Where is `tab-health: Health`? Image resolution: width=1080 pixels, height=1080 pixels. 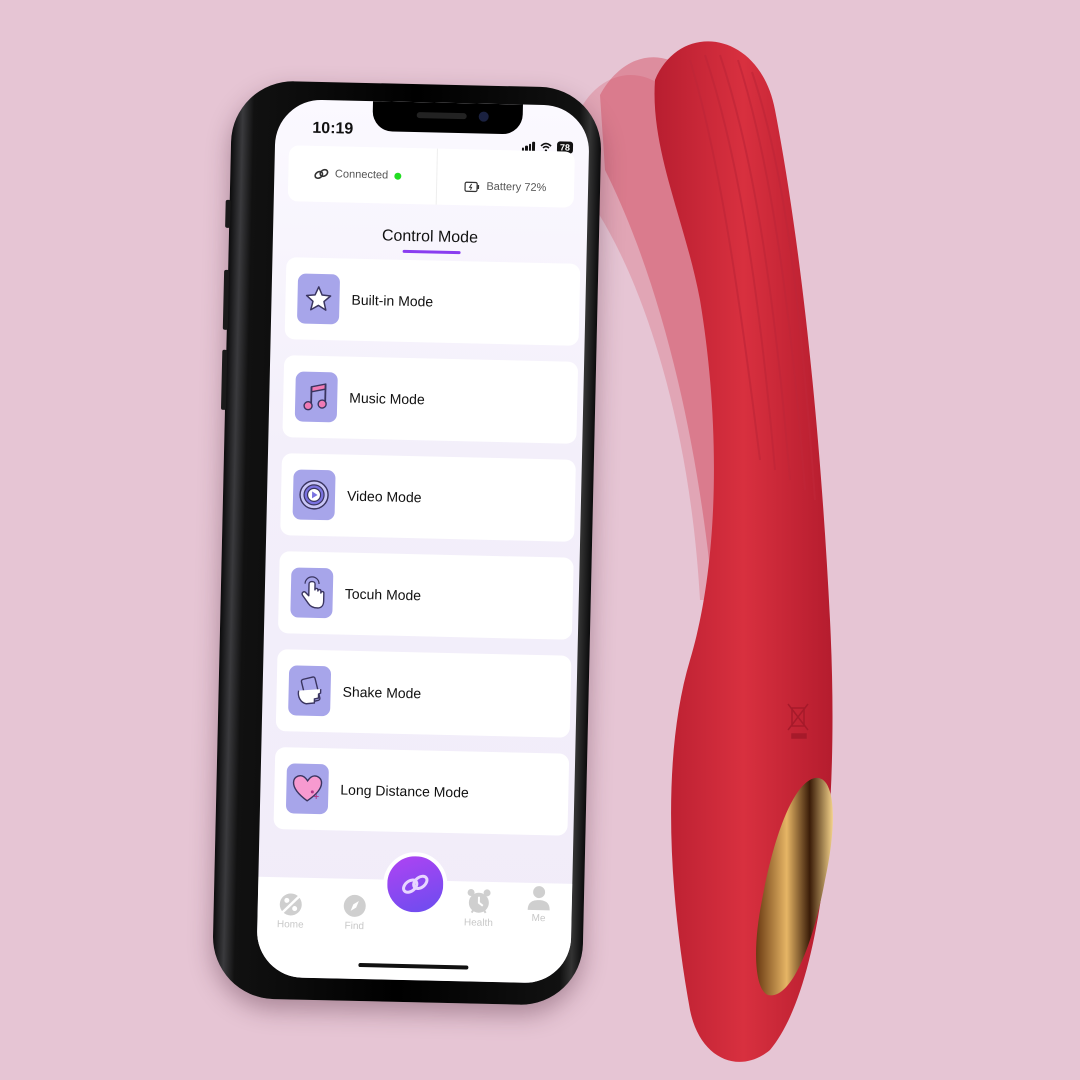 tab-health: Health is located at coordinates (478, 908).